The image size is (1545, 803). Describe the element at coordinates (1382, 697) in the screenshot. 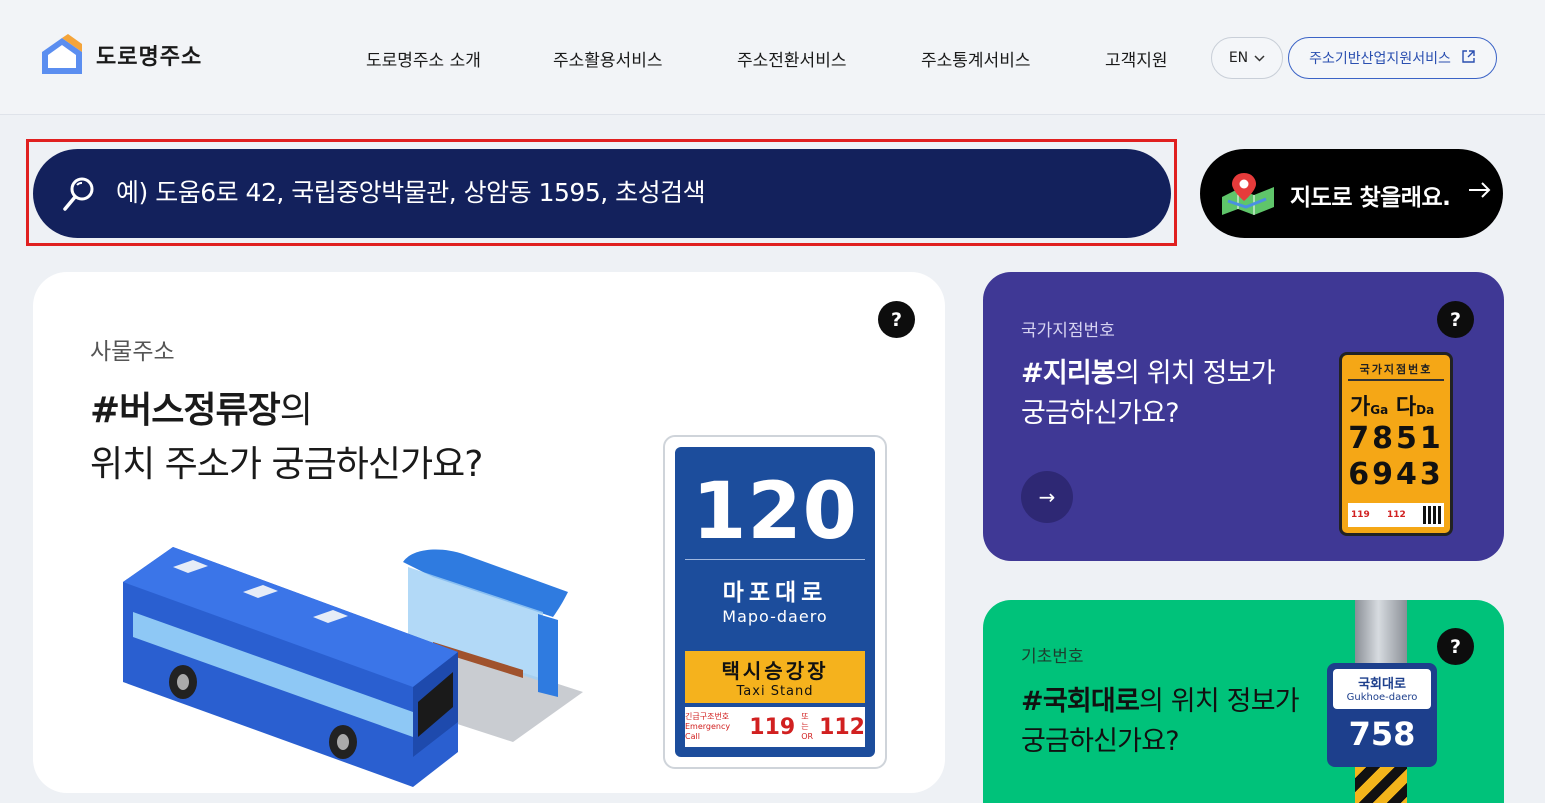

I see `plate-road-name-en: Gukhoe-daero` at that location.